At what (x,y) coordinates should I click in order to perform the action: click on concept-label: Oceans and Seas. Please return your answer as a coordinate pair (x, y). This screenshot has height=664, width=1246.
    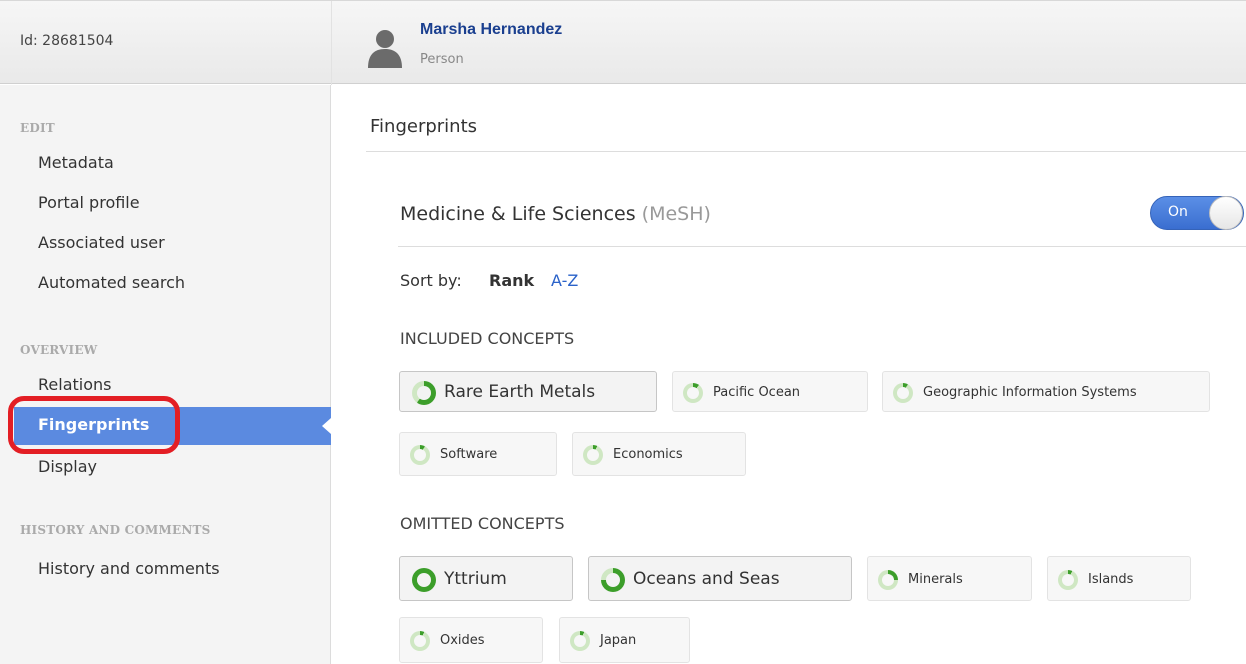
    Looking at the image, I should click on (706, 579).